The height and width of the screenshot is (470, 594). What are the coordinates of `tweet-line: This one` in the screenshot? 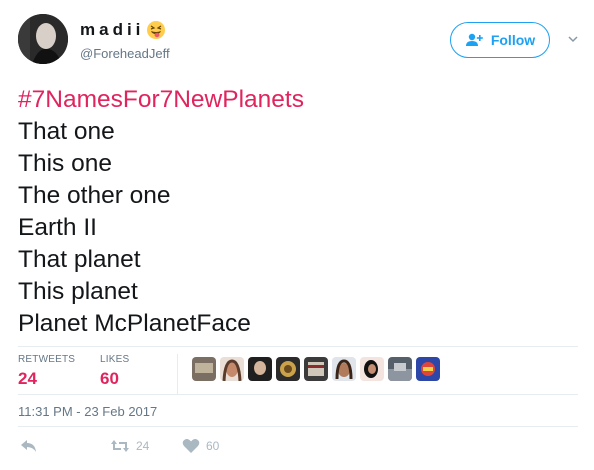 It's located at (65, 163).